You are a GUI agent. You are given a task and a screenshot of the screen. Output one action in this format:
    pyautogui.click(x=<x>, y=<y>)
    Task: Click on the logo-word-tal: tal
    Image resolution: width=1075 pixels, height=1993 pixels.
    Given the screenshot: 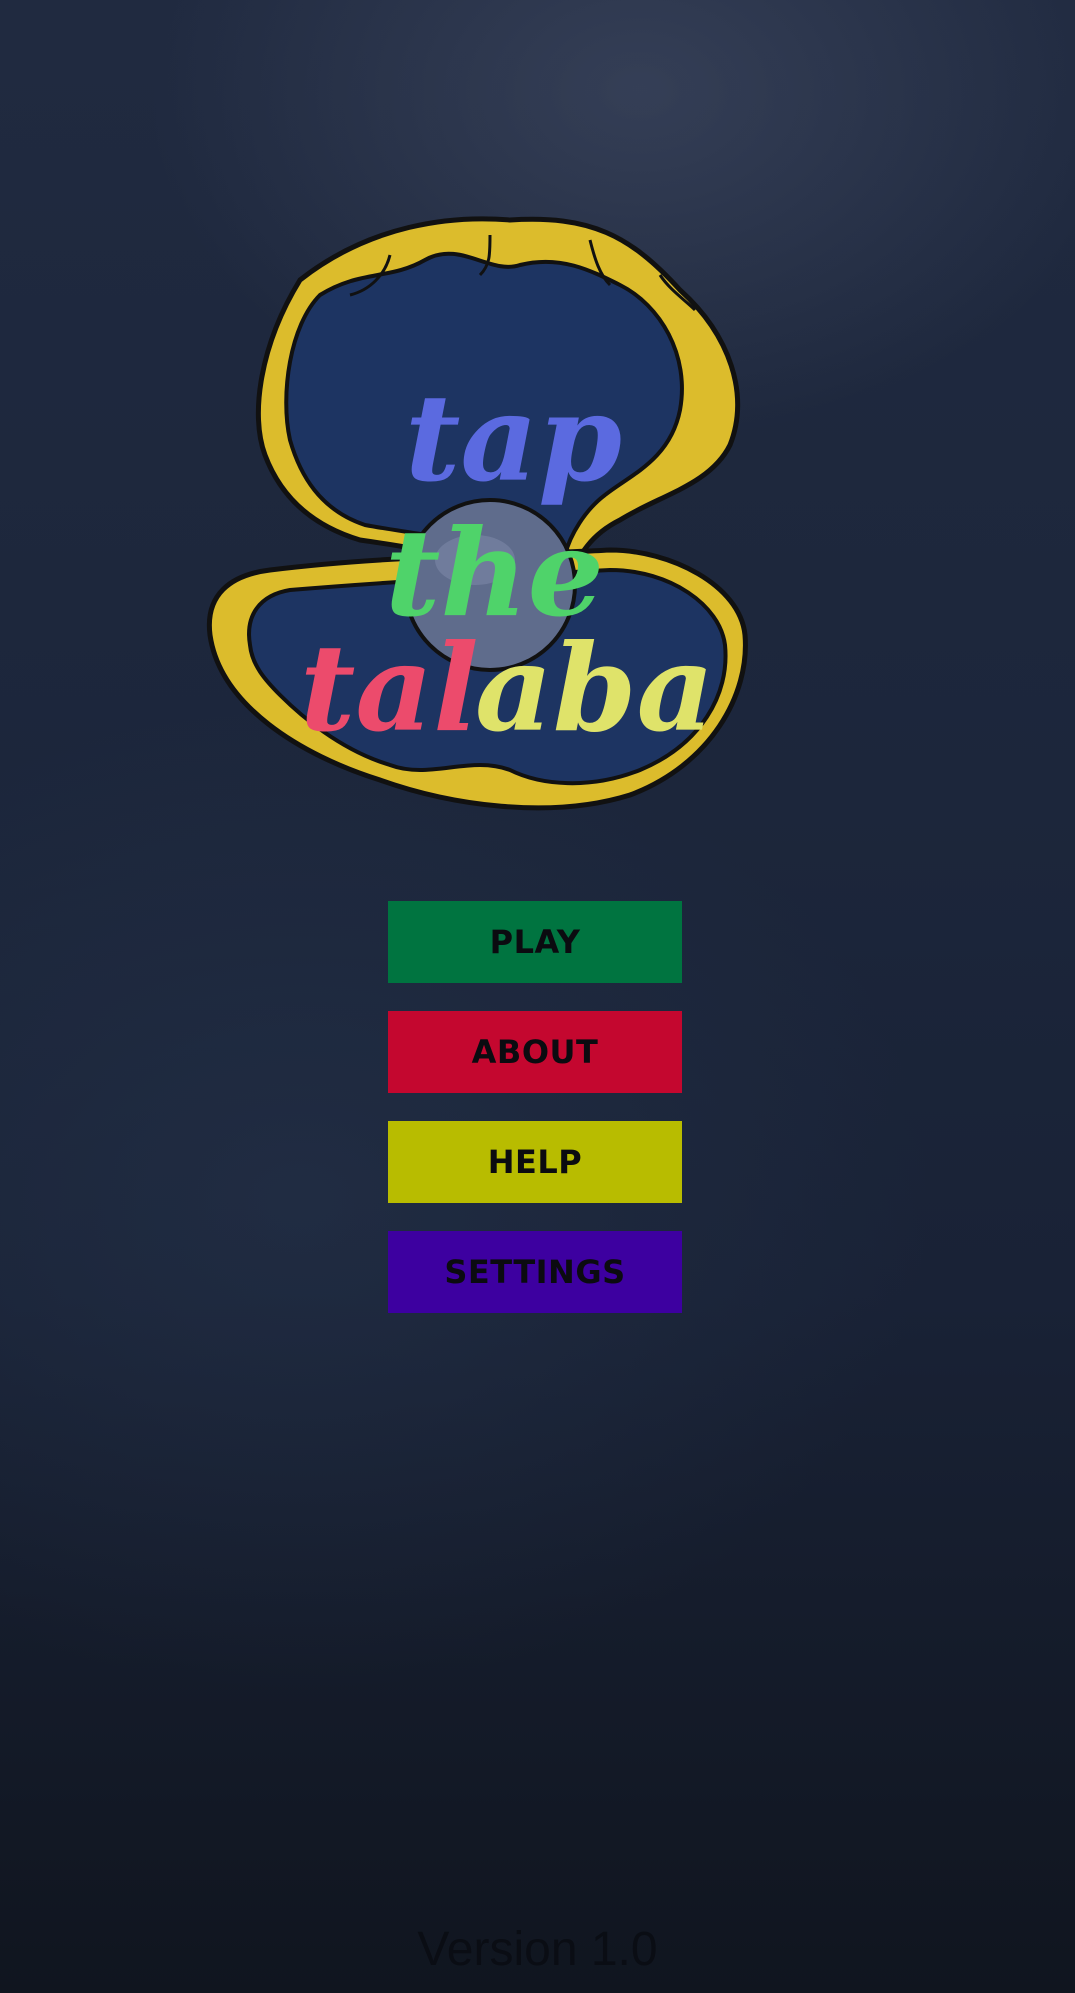 What is the action you would take?
    pyautogui.click(x=389, y=688)
    